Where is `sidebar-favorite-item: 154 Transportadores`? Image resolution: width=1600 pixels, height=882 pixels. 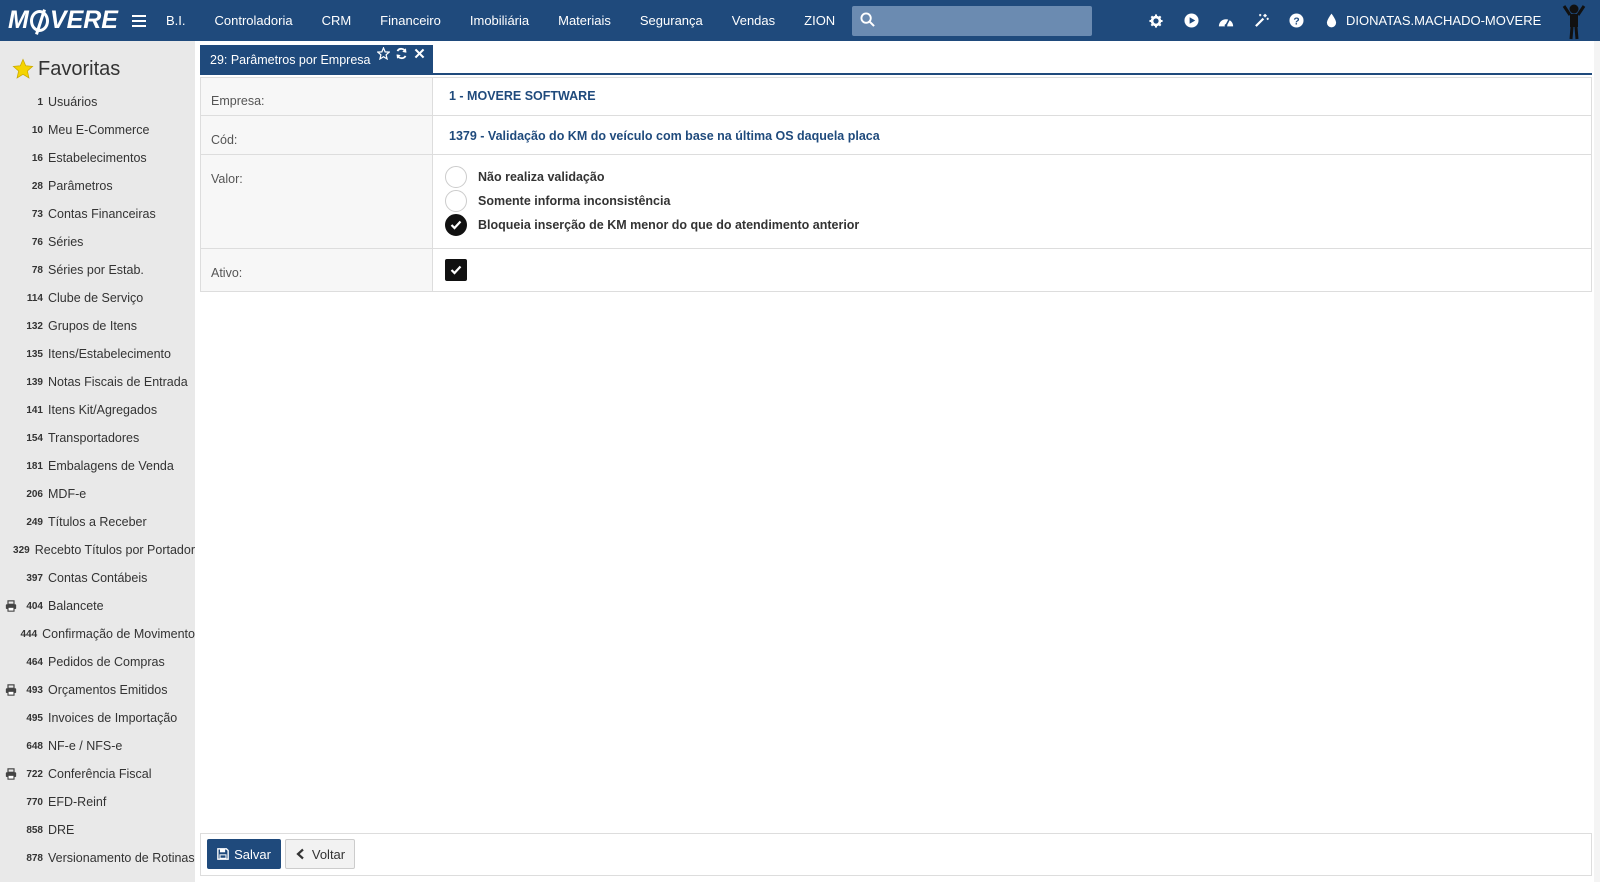 sidebar-favorite-item: 154 Transportadores is located at coordinates (97, 438).